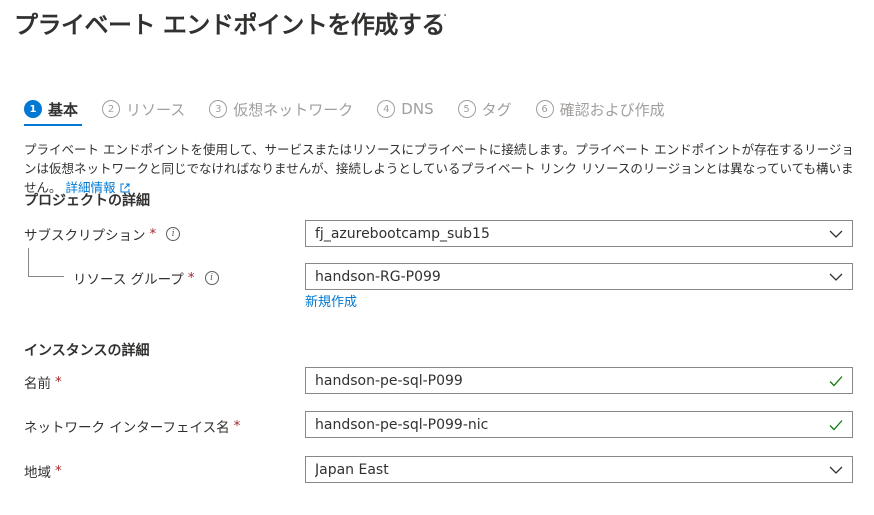  Describe the element at coordinates (127, 428) in the screenshot. I see `nic-label-text: ネットワーク インターフェイス名` at that location.